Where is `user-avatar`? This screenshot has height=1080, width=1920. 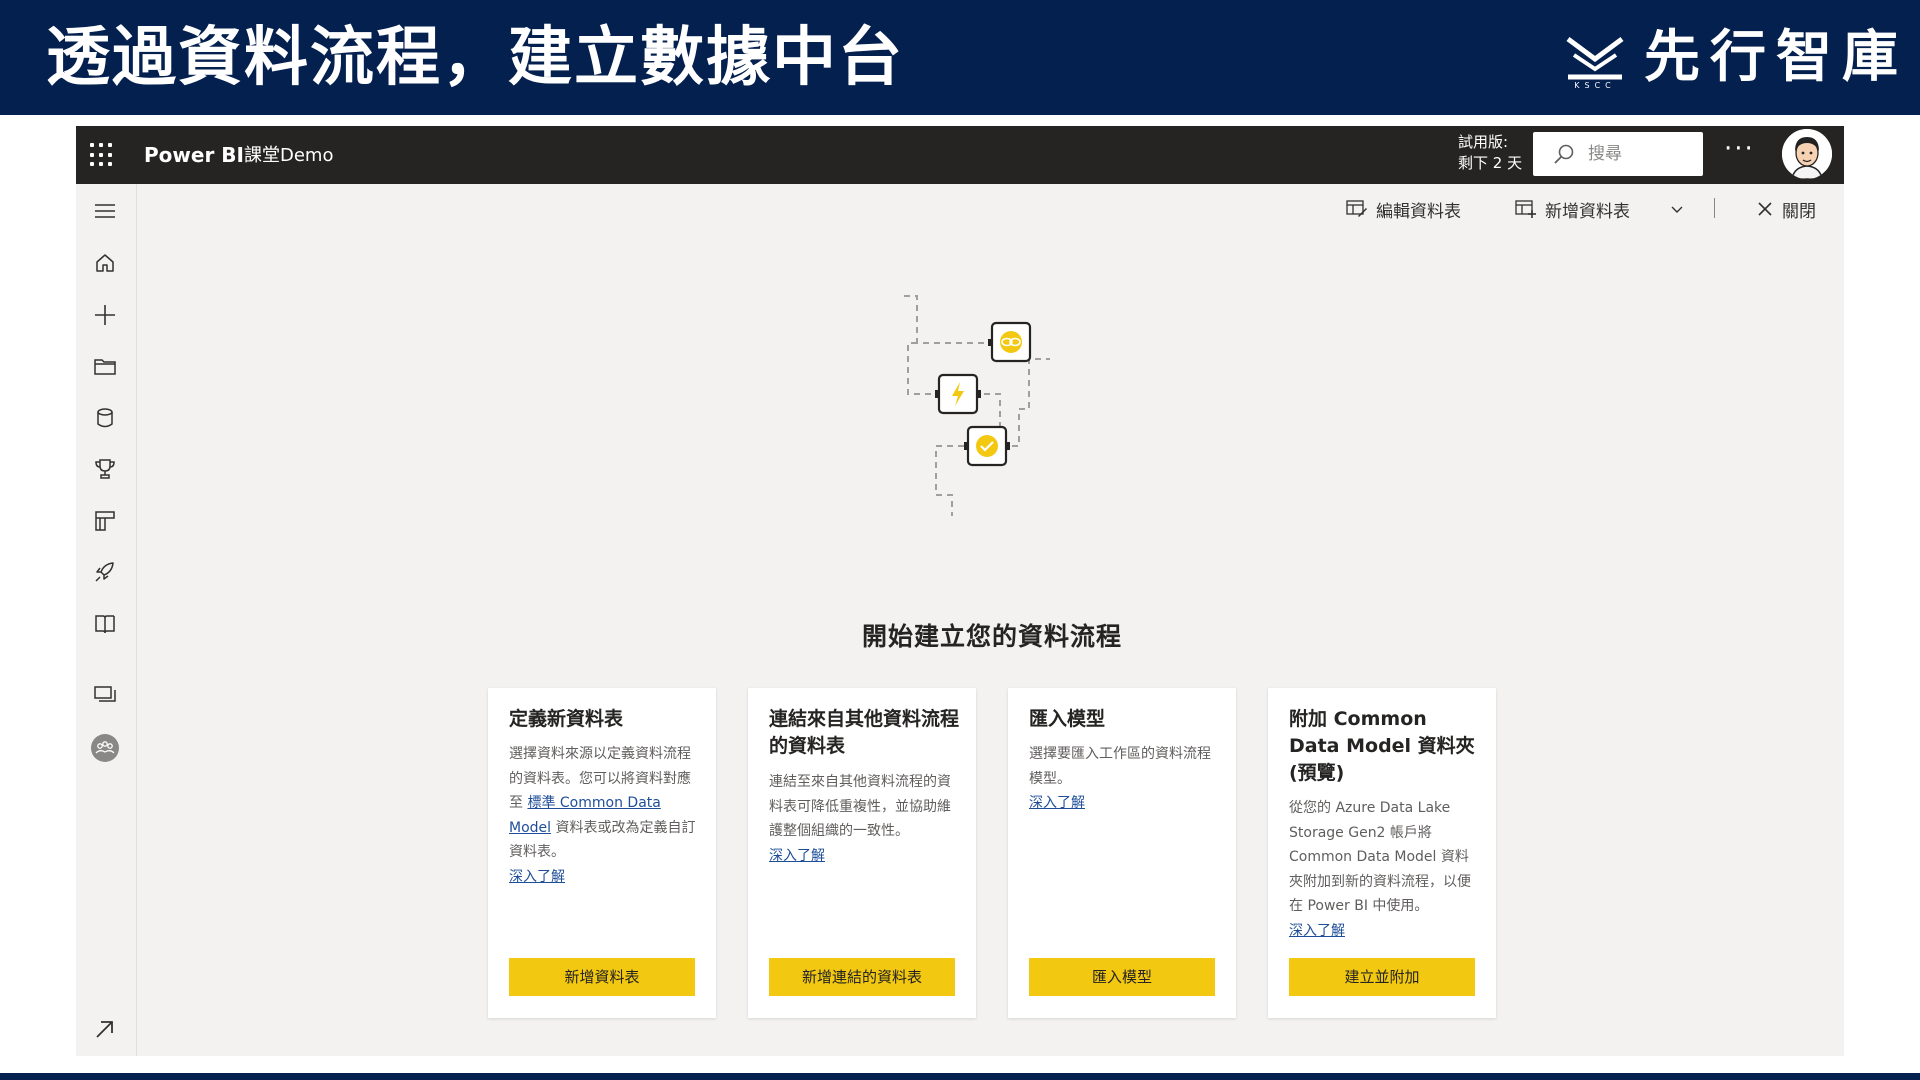 user-avatar is located at coordinates (1807, 154).